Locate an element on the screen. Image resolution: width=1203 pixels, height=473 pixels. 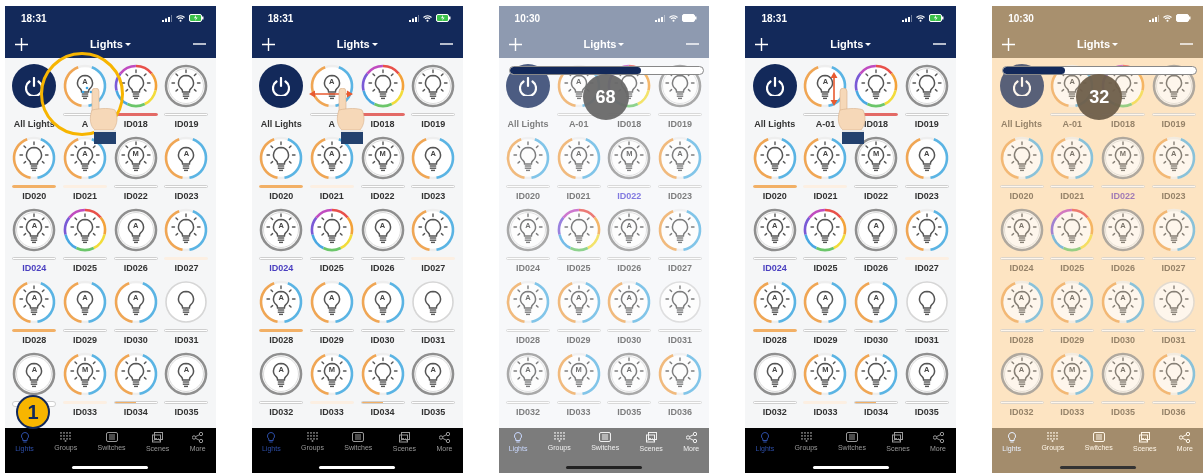
light-label: ID030 is located at coordinates (876, 340).